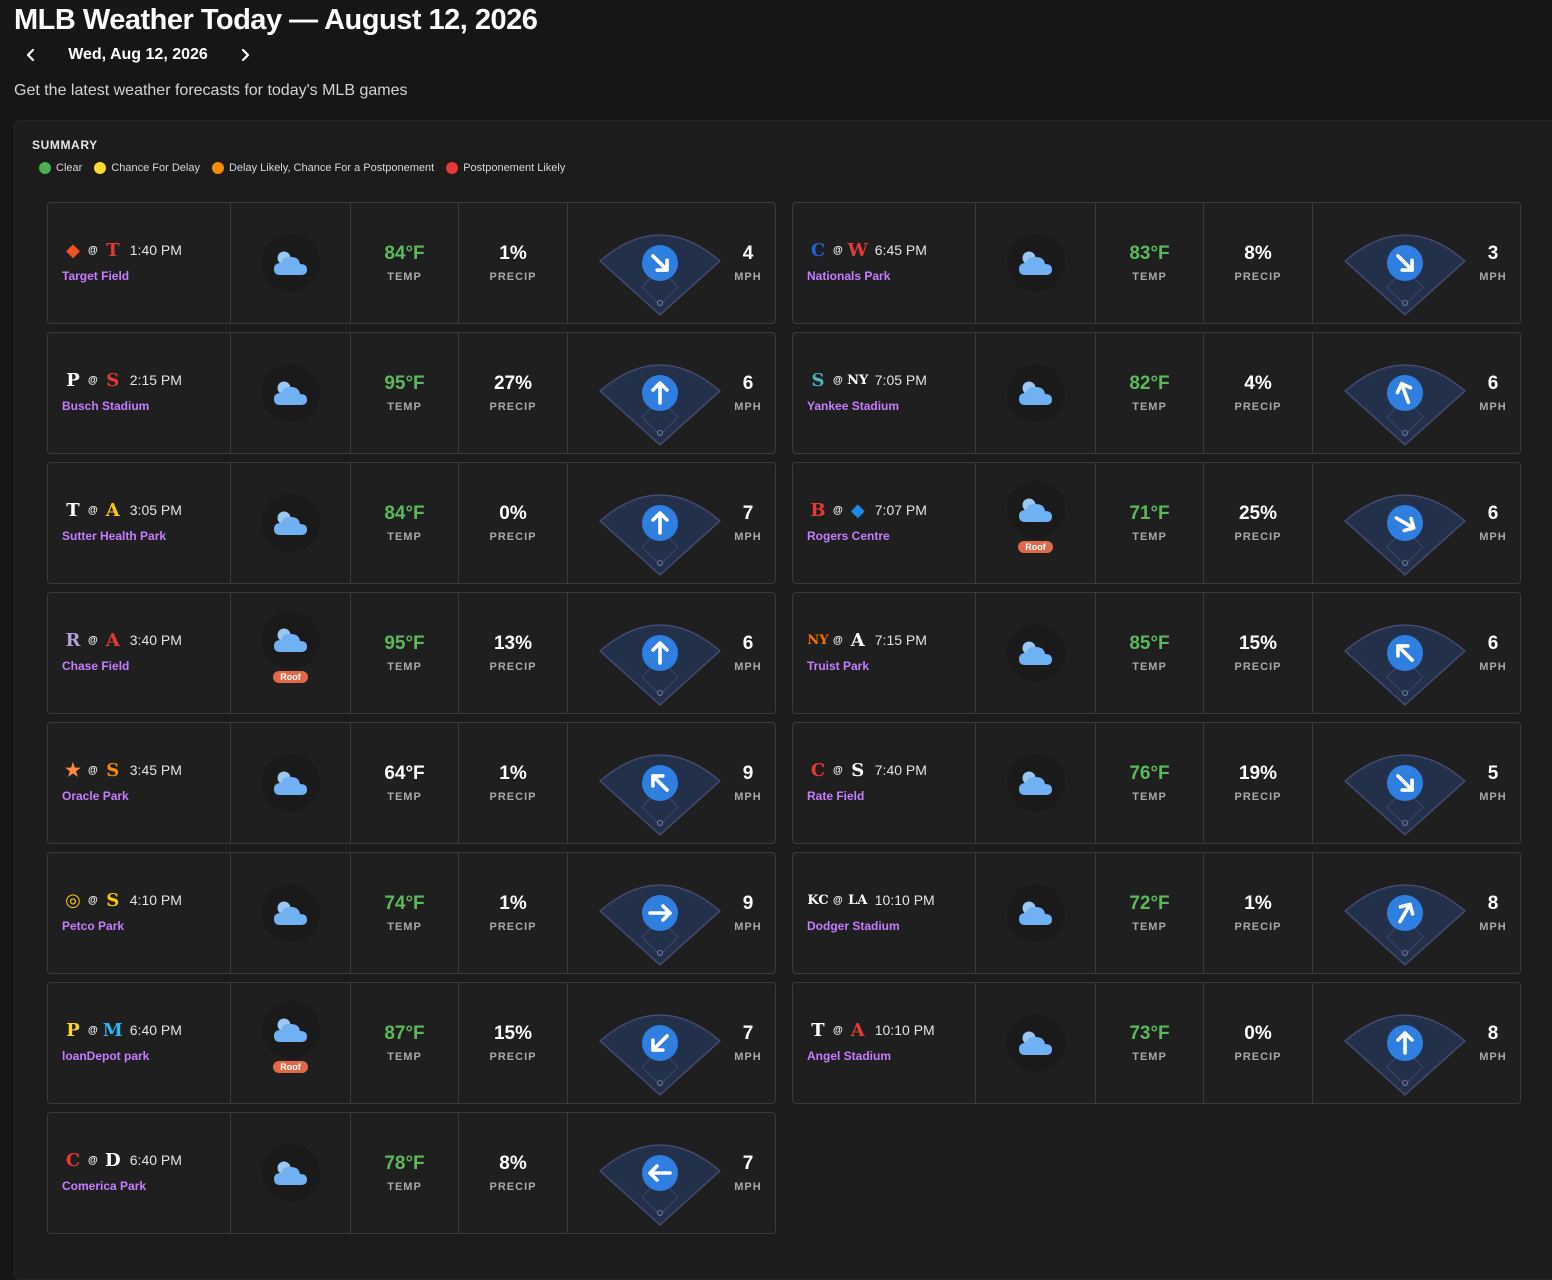  I want to click on game-time: 7:07 PM, so click(900, 510).